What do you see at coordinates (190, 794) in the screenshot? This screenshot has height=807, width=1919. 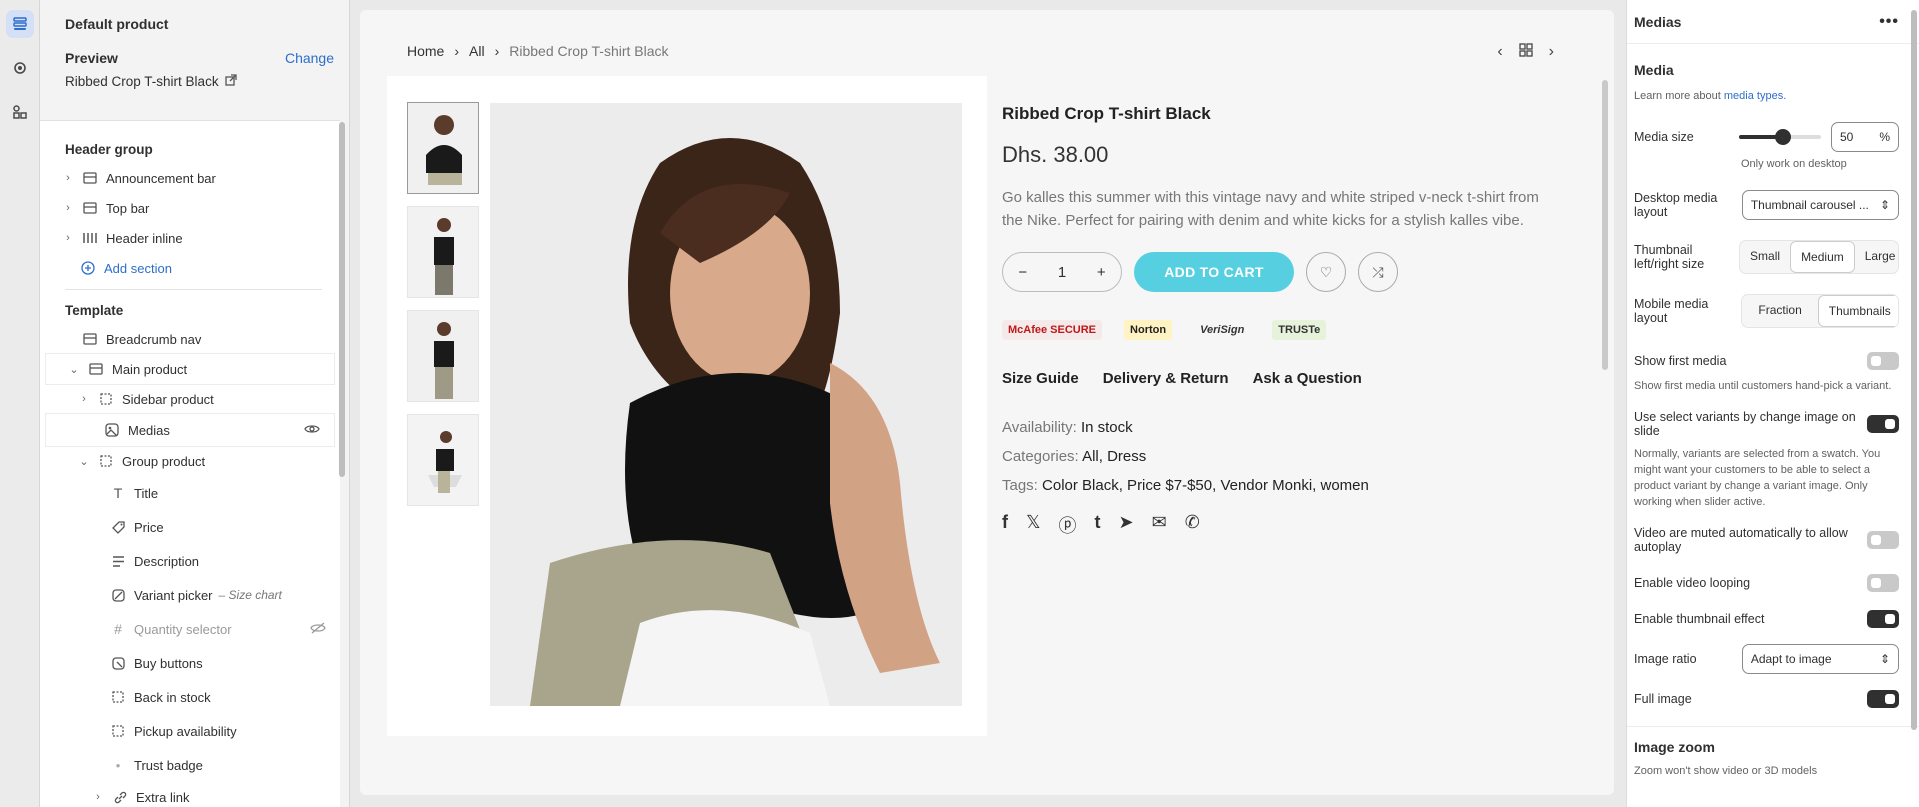 I see `block-extra-link: › Extra link` at bounding box center [190, 794].